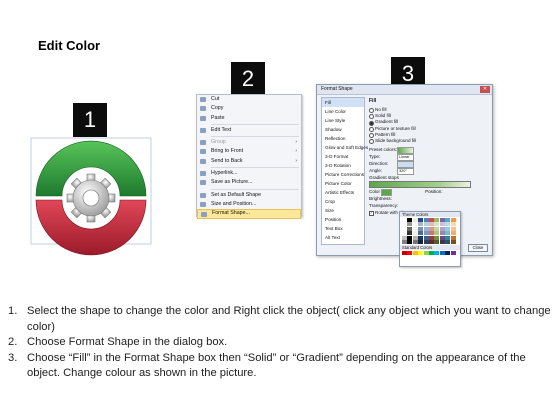 This screenshot has height=420, width=560. I want to click on nav-item-alt-text: Alt Text, so click(343, 237).